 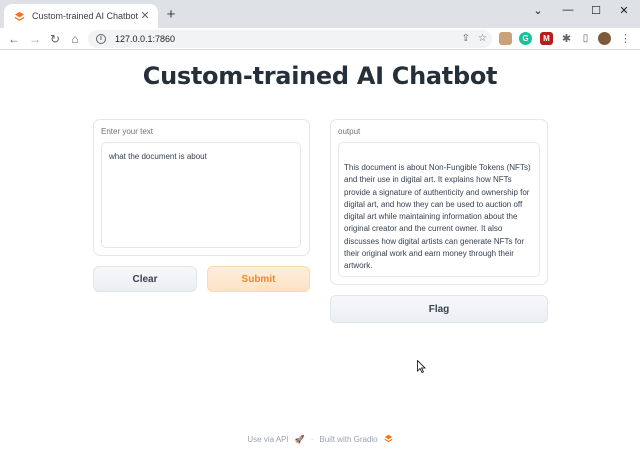 I want to click on profile-avatar, so click(x=604, y=38).